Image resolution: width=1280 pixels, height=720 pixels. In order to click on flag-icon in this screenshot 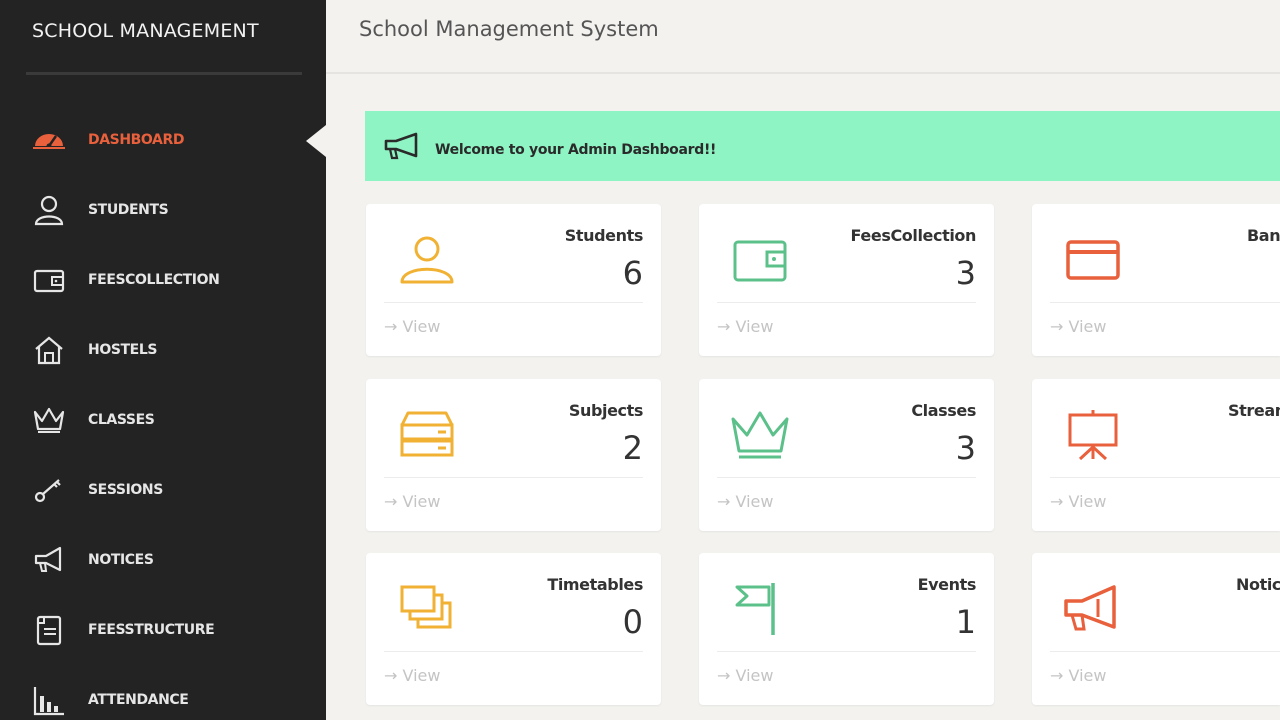, I will do `click(760, 609)`.